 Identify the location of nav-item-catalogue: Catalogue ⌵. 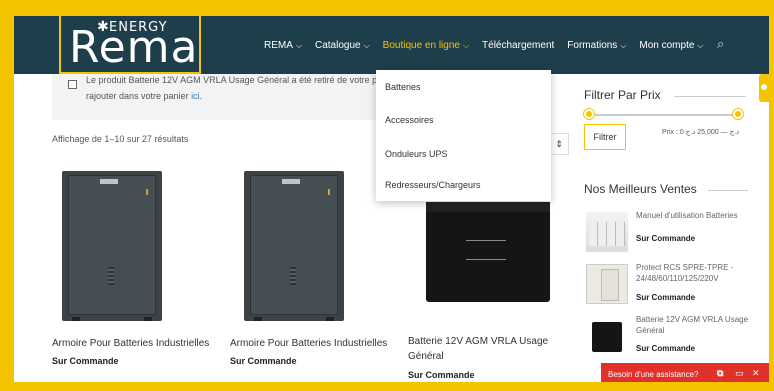
(342, 45).